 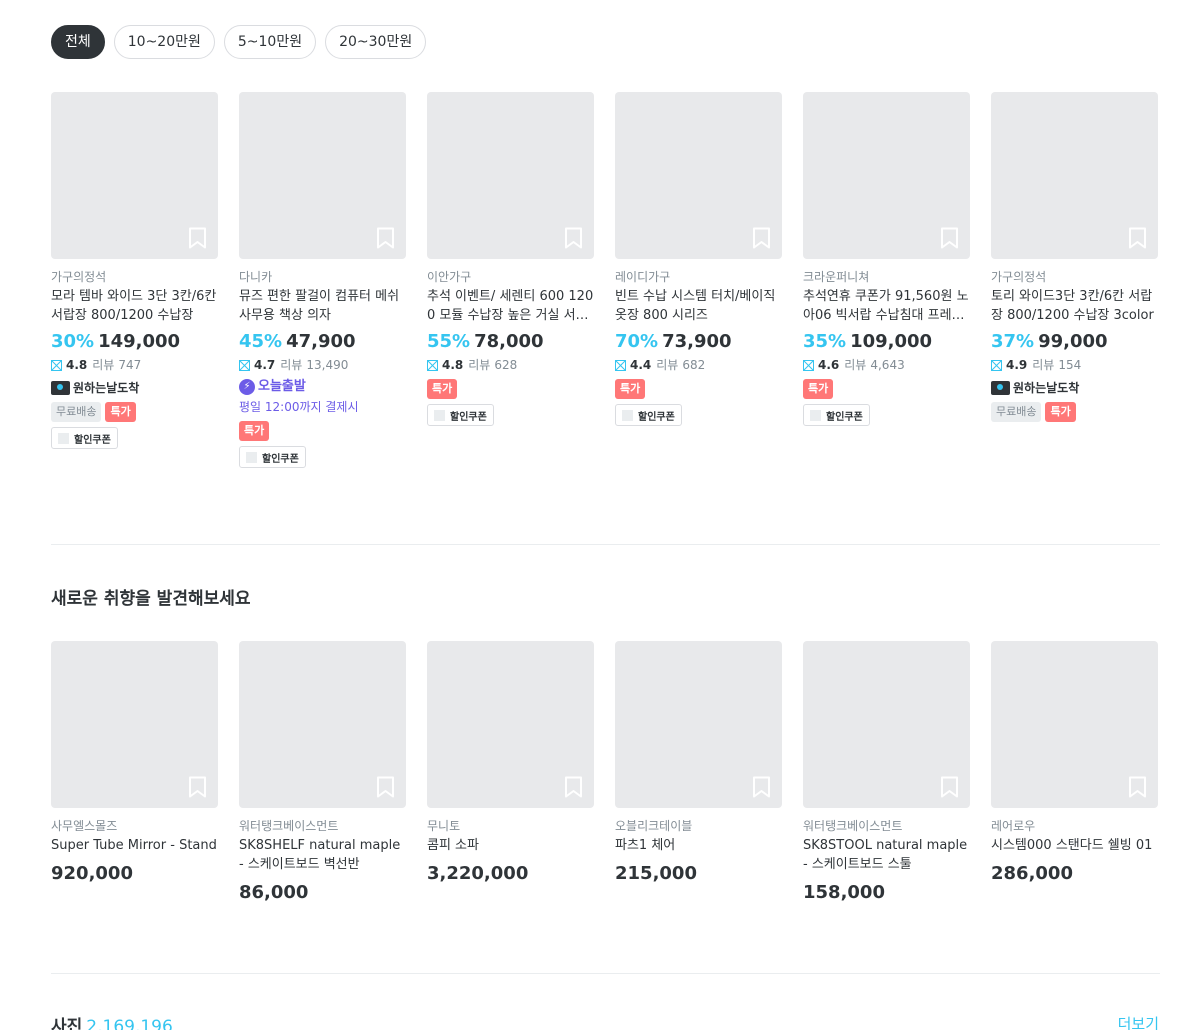 I want to click on product-name: 시스템000 스탠다드 쉘빙 01, so click(x=1074, y=845).